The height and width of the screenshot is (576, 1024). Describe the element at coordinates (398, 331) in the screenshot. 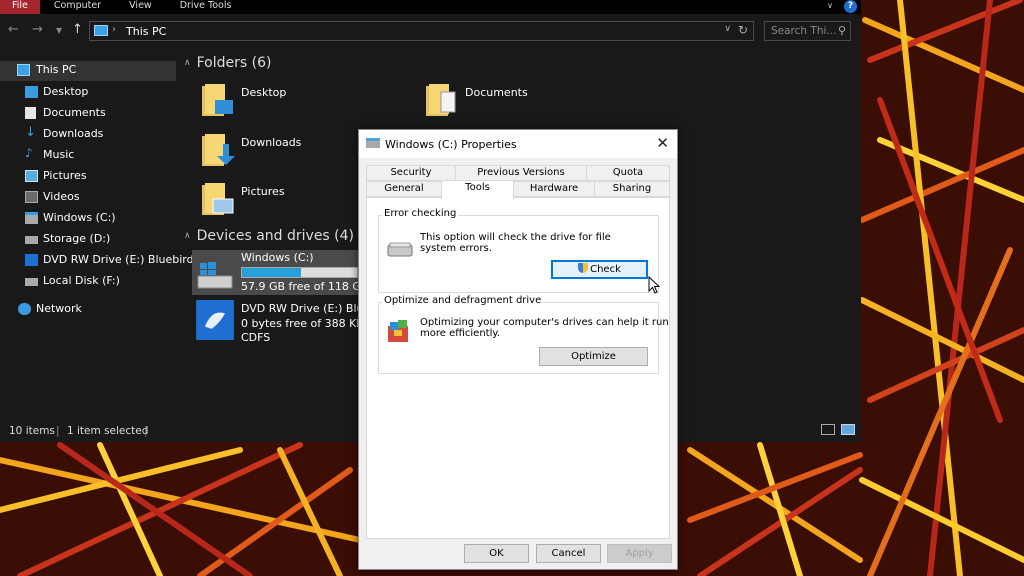

I see `defragment-icon` at that location.